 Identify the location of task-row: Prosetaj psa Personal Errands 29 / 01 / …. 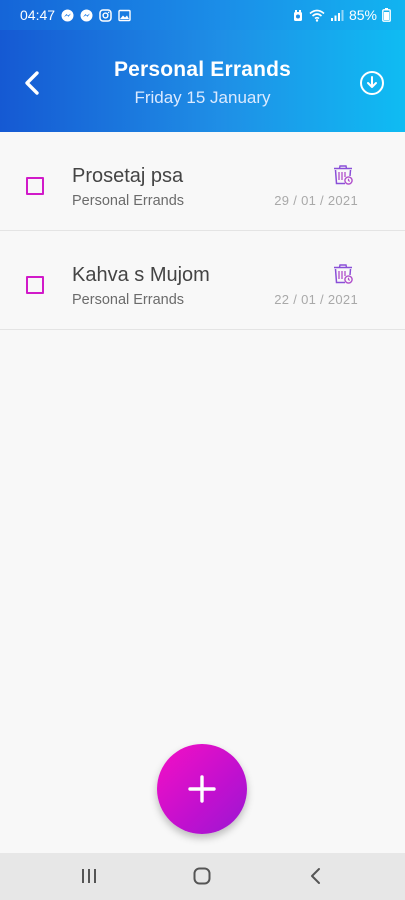
(202, 181).